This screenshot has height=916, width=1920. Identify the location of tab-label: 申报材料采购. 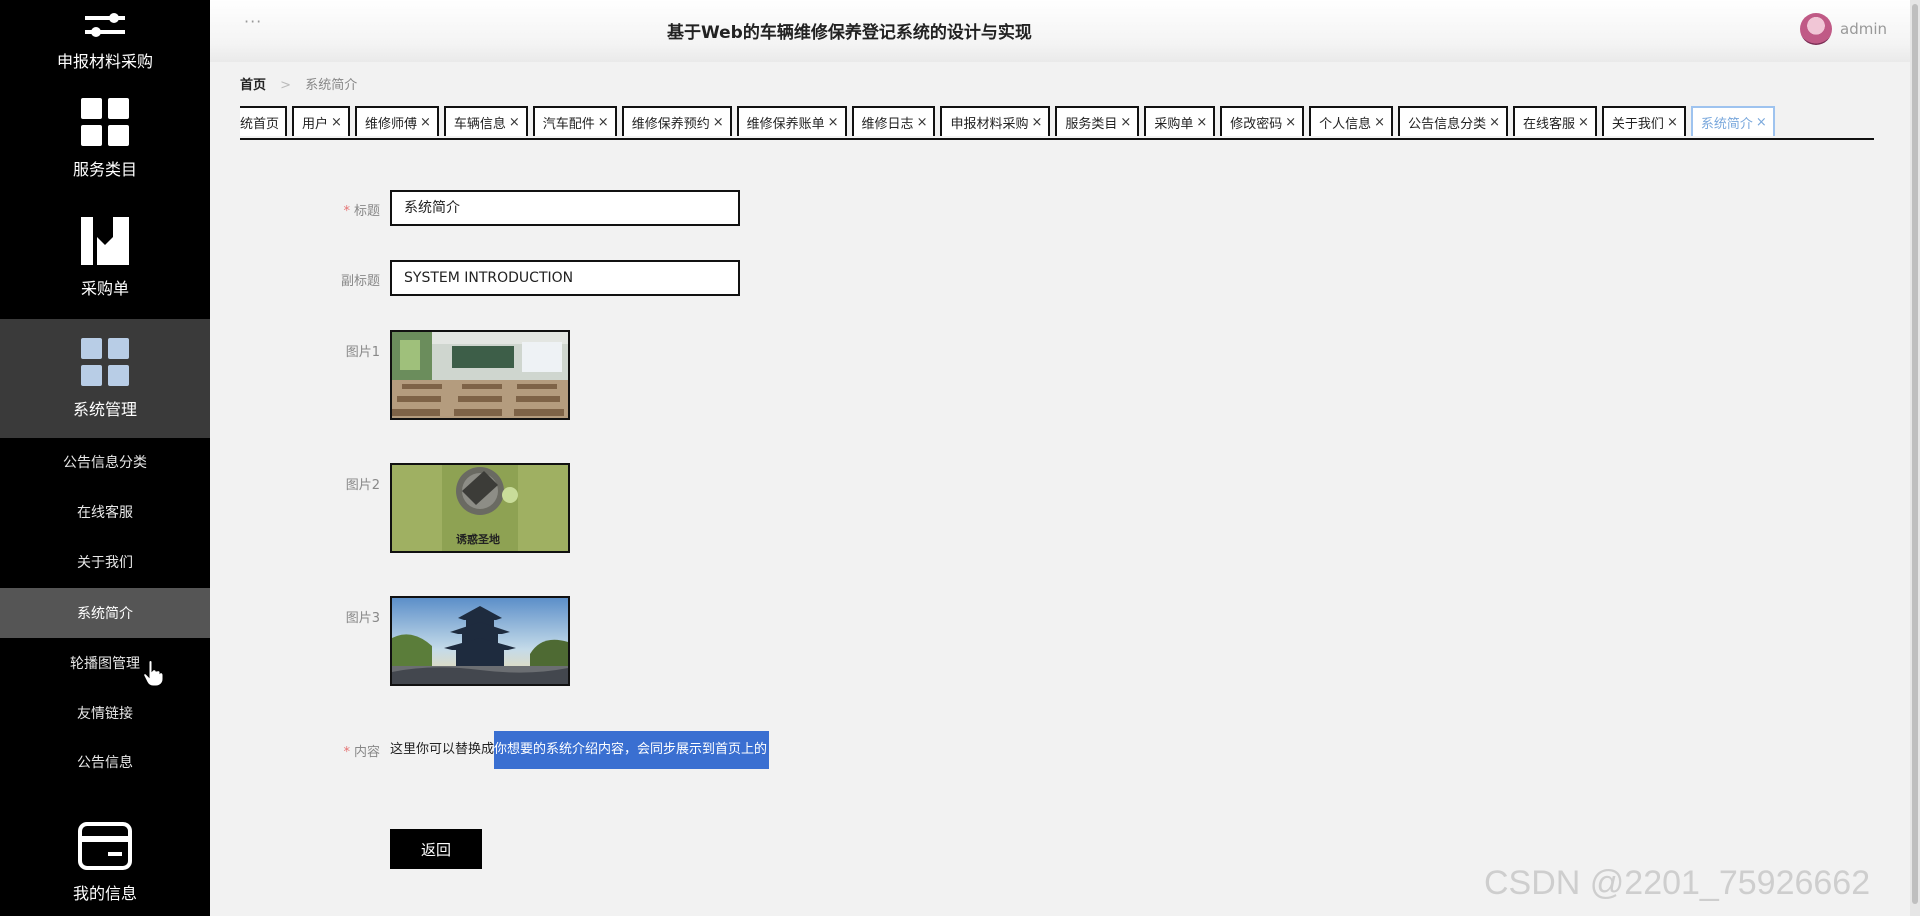
(989, 124).